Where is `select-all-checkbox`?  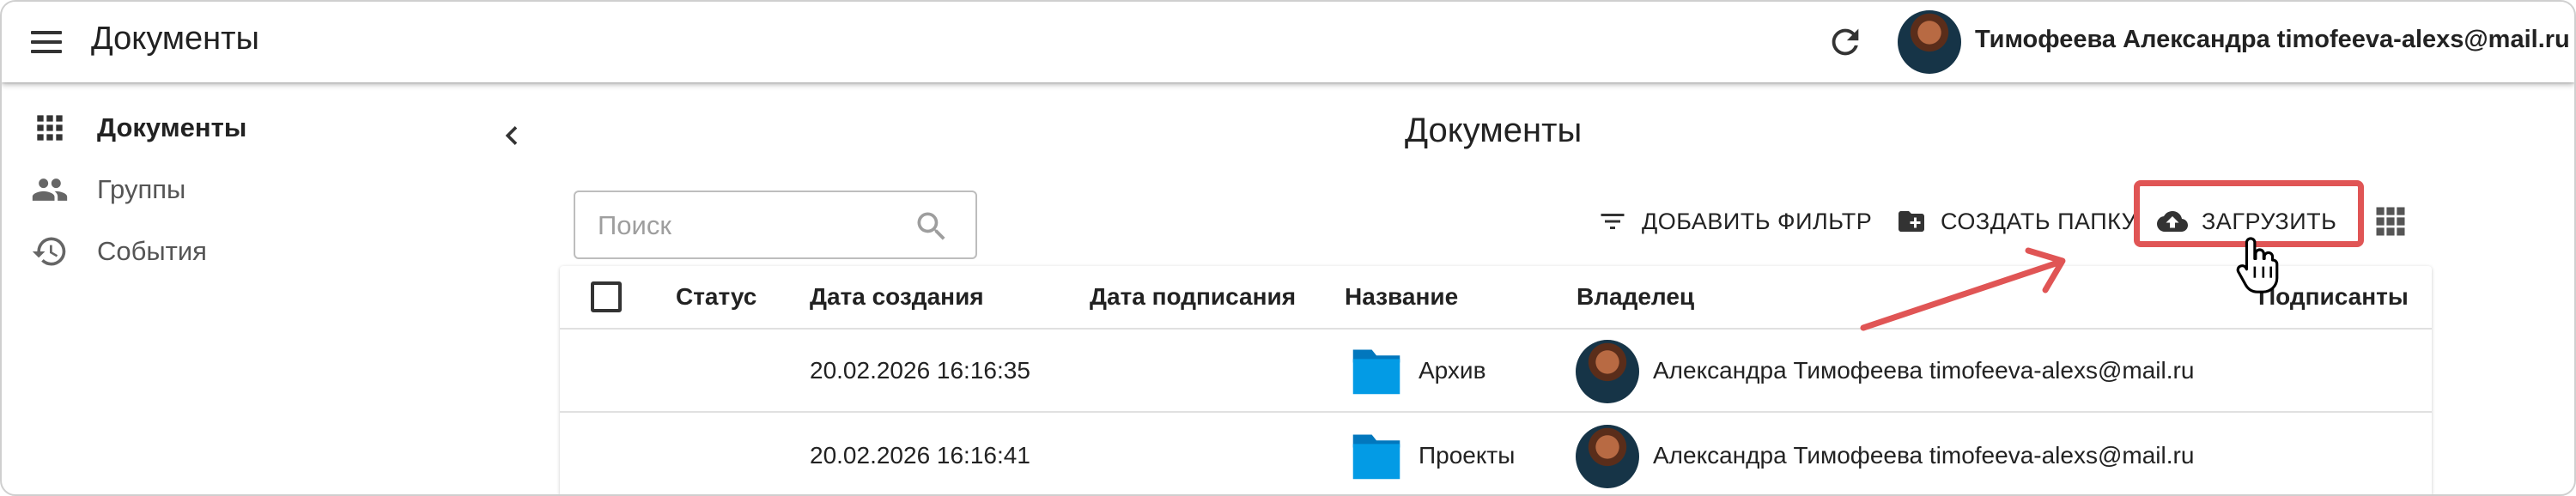
select-all-checkbox is located at coordinates (607, 296).